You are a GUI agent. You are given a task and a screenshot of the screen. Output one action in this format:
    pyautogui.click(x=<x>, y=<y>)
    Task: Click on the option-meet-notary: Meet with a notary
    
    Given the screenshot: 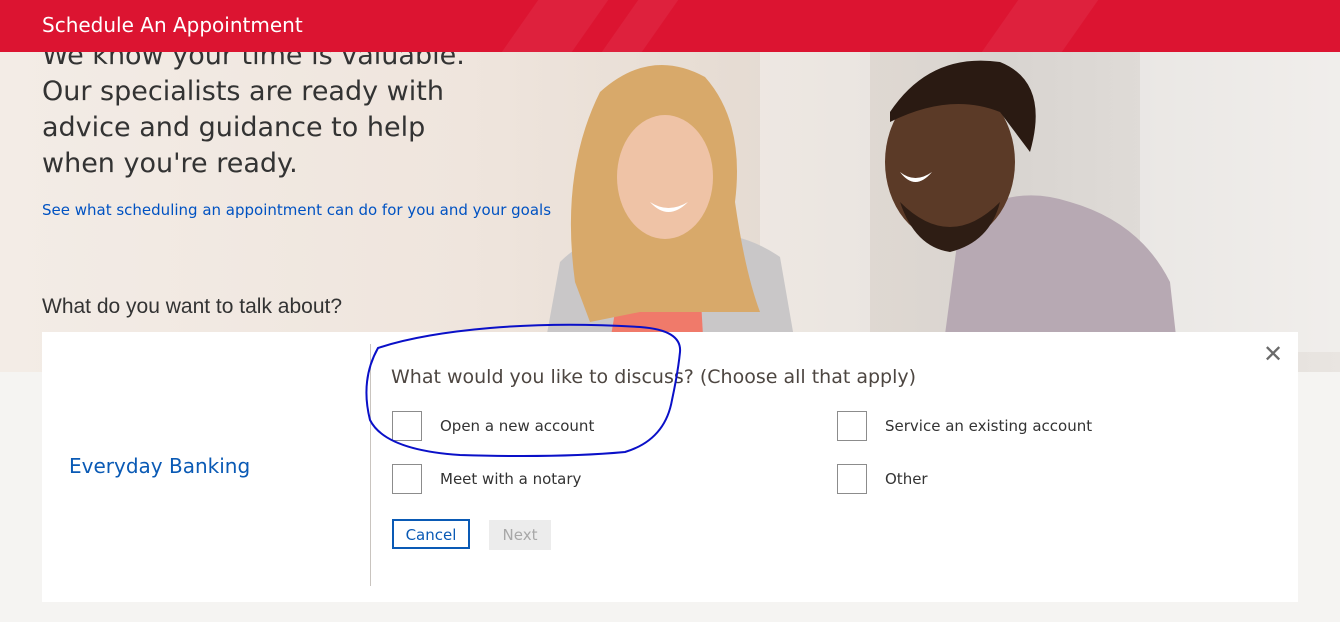 What is the action you would take?
    pyautogui.click(x=507, y=479)
    